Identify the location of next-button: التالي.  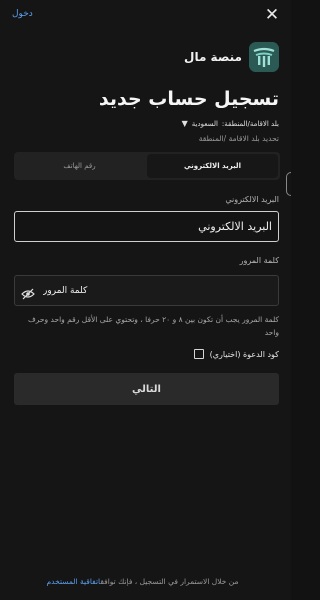
(146, 389).